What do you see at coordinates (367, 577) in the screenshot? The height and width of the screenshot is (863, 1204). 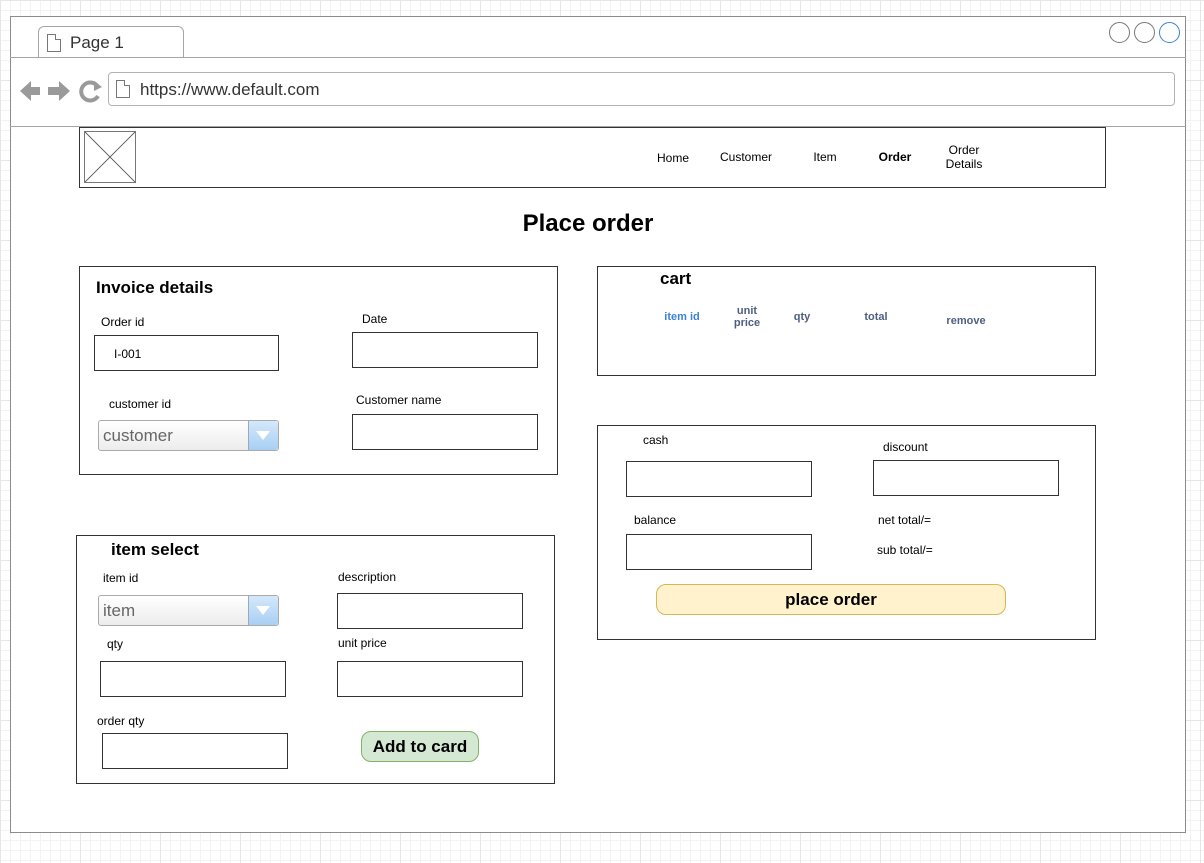 I see `description-label: description` at bounding box center [367, 577].